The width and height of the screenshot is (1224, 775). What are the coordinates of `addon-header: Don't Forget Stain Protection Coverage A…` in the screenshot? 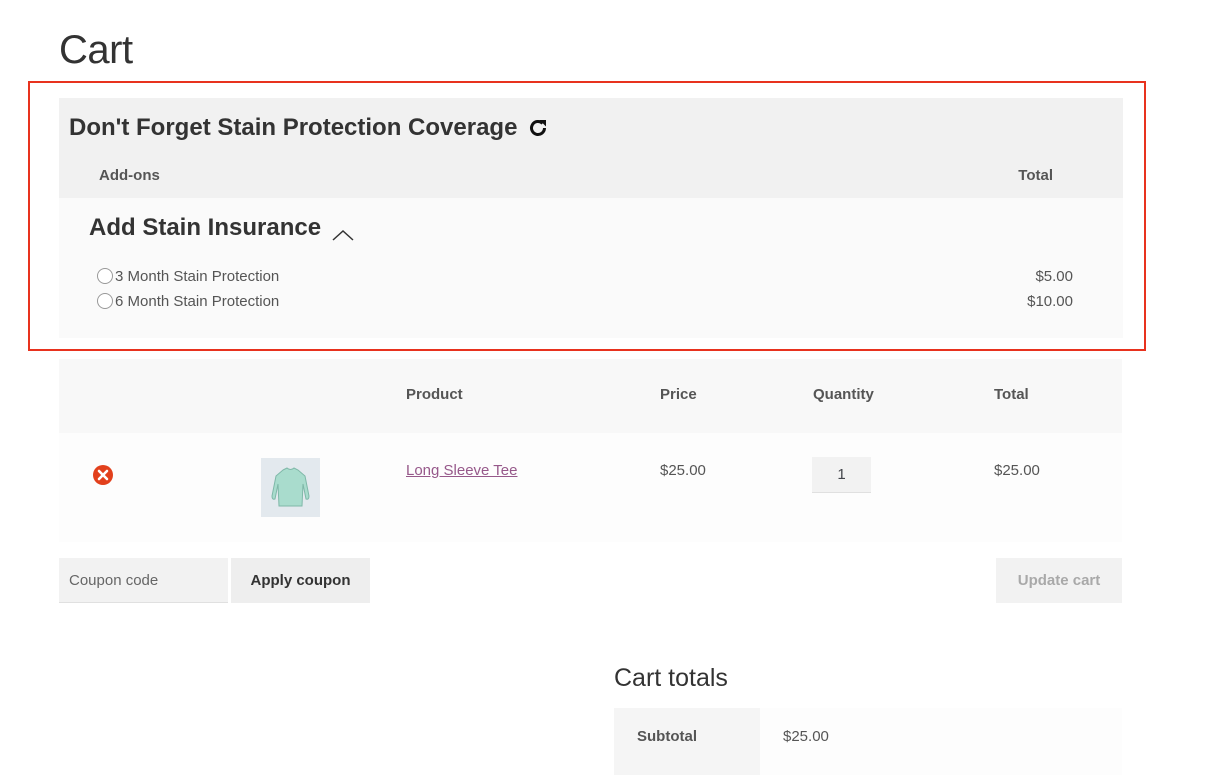 It's located at (591, 148).